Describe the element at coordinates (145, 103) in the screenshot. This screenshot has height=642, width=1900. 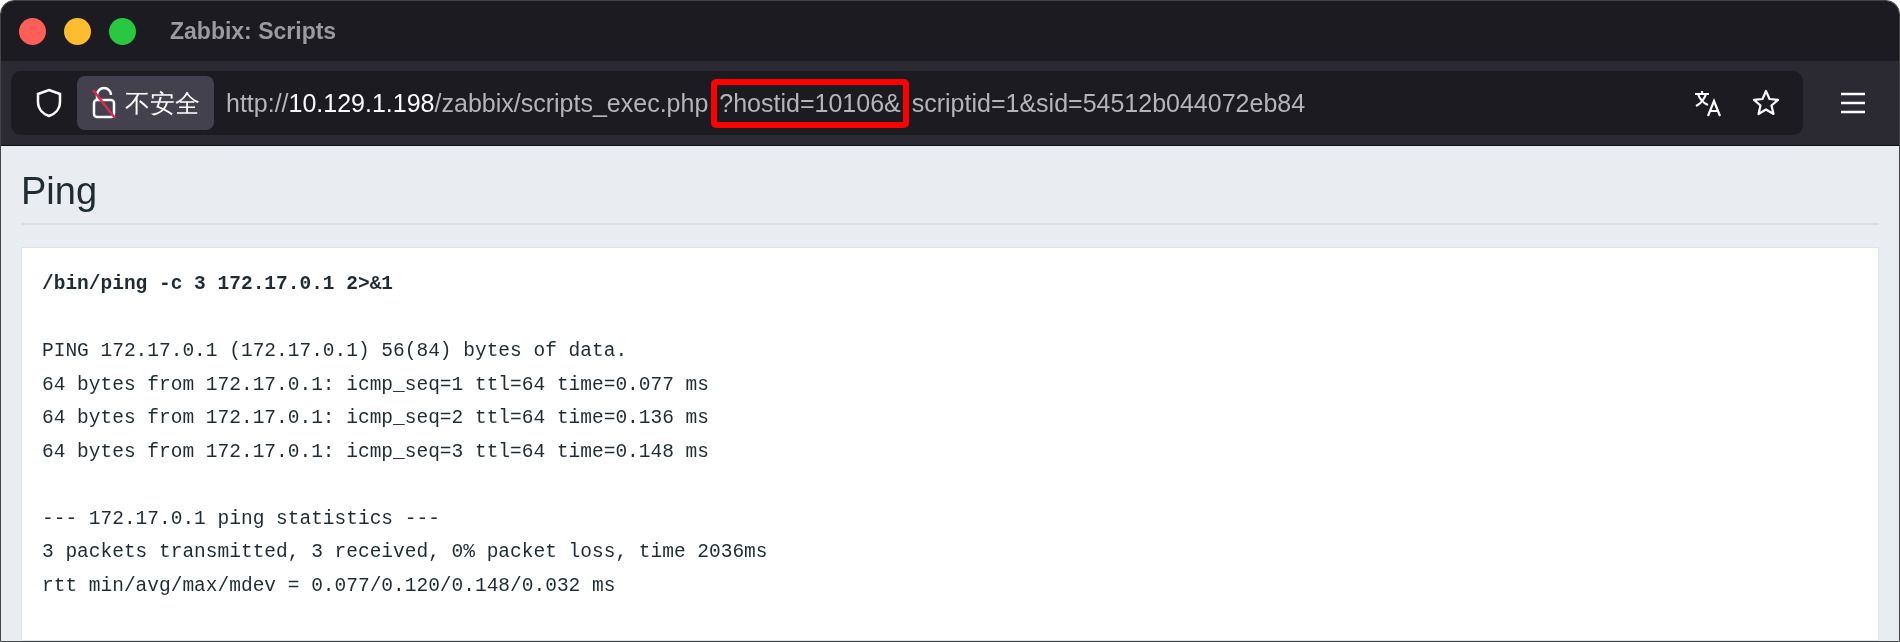
I see `security-indicator: 不安全` at that location.